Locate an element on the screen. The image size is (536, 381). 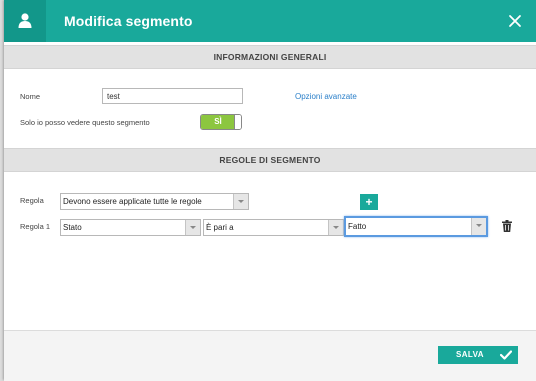
private-segment-label: Solo io posso vedere questo segmento is located at coordinates (85, 122).